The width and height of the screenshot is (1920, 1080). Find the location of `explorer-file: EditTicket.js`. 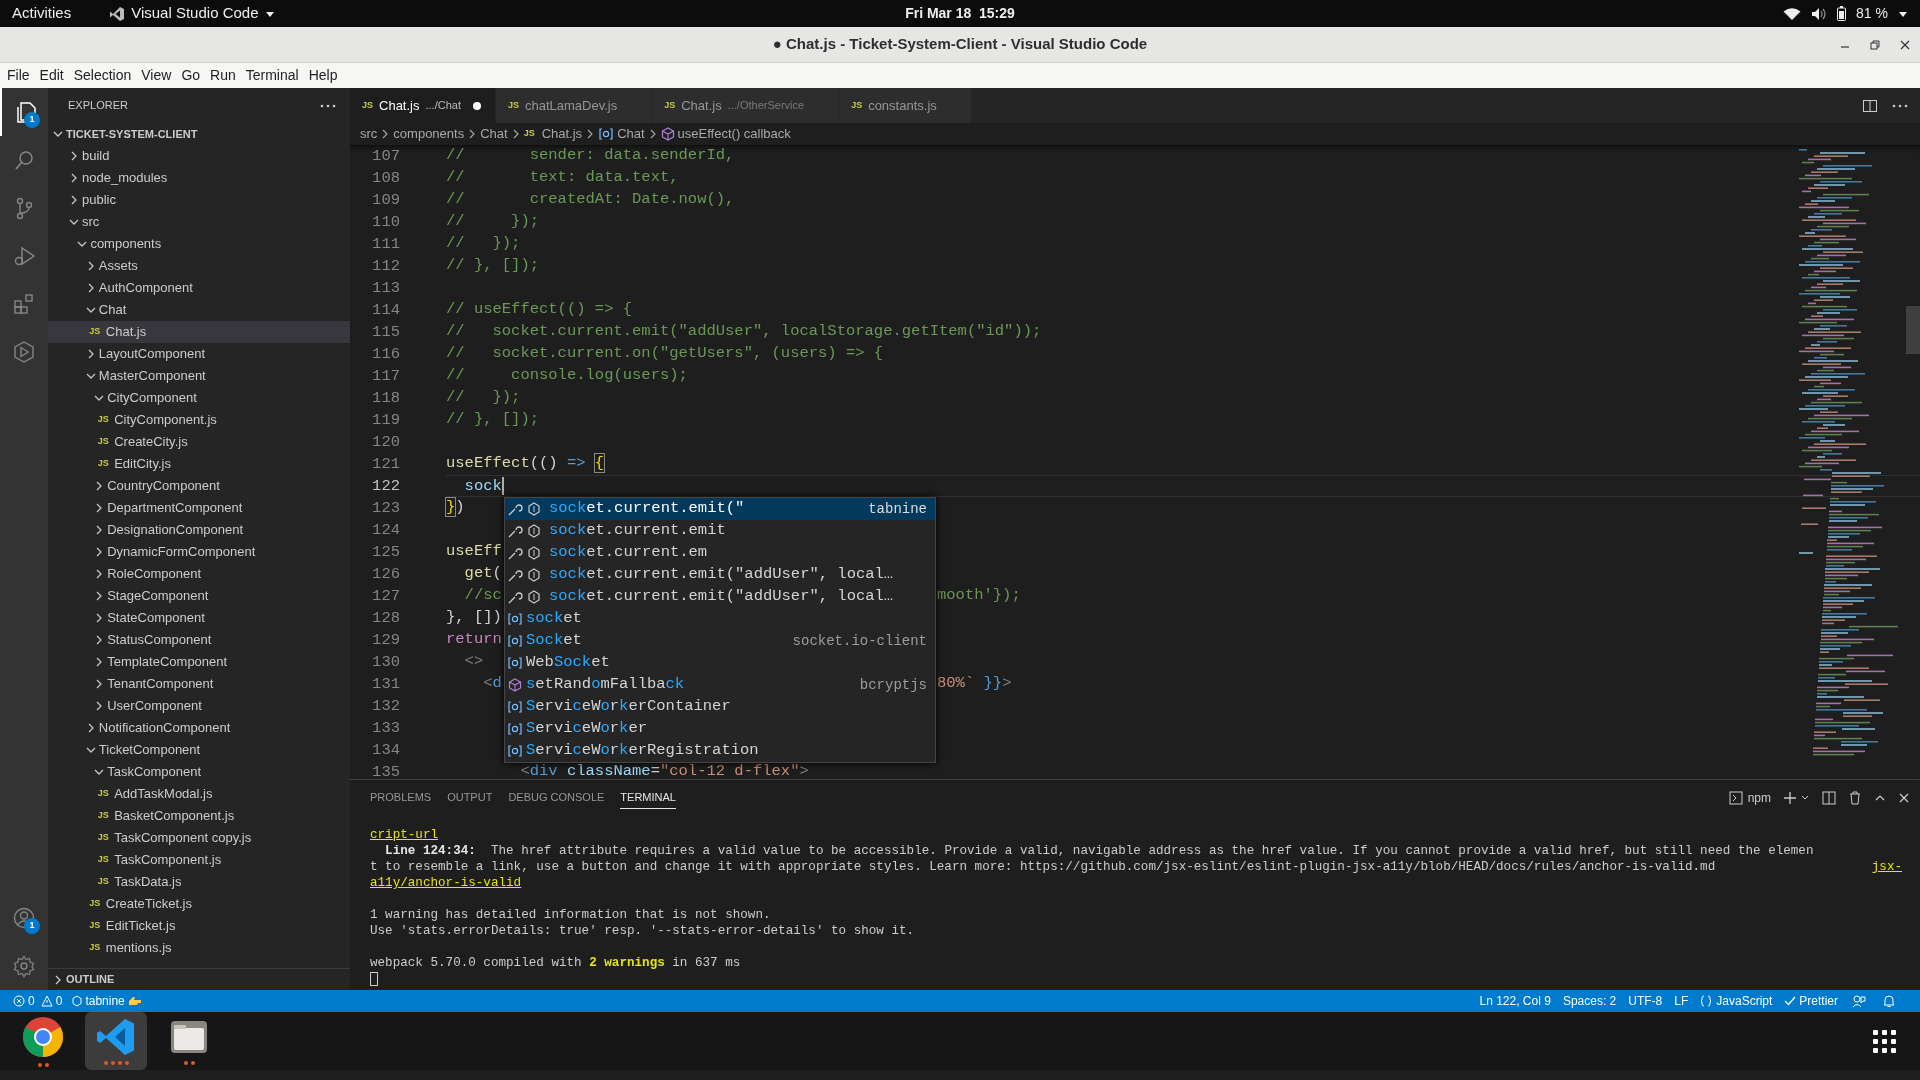

explorer-file: EditTicket.js is located at coordinates (140, 926).